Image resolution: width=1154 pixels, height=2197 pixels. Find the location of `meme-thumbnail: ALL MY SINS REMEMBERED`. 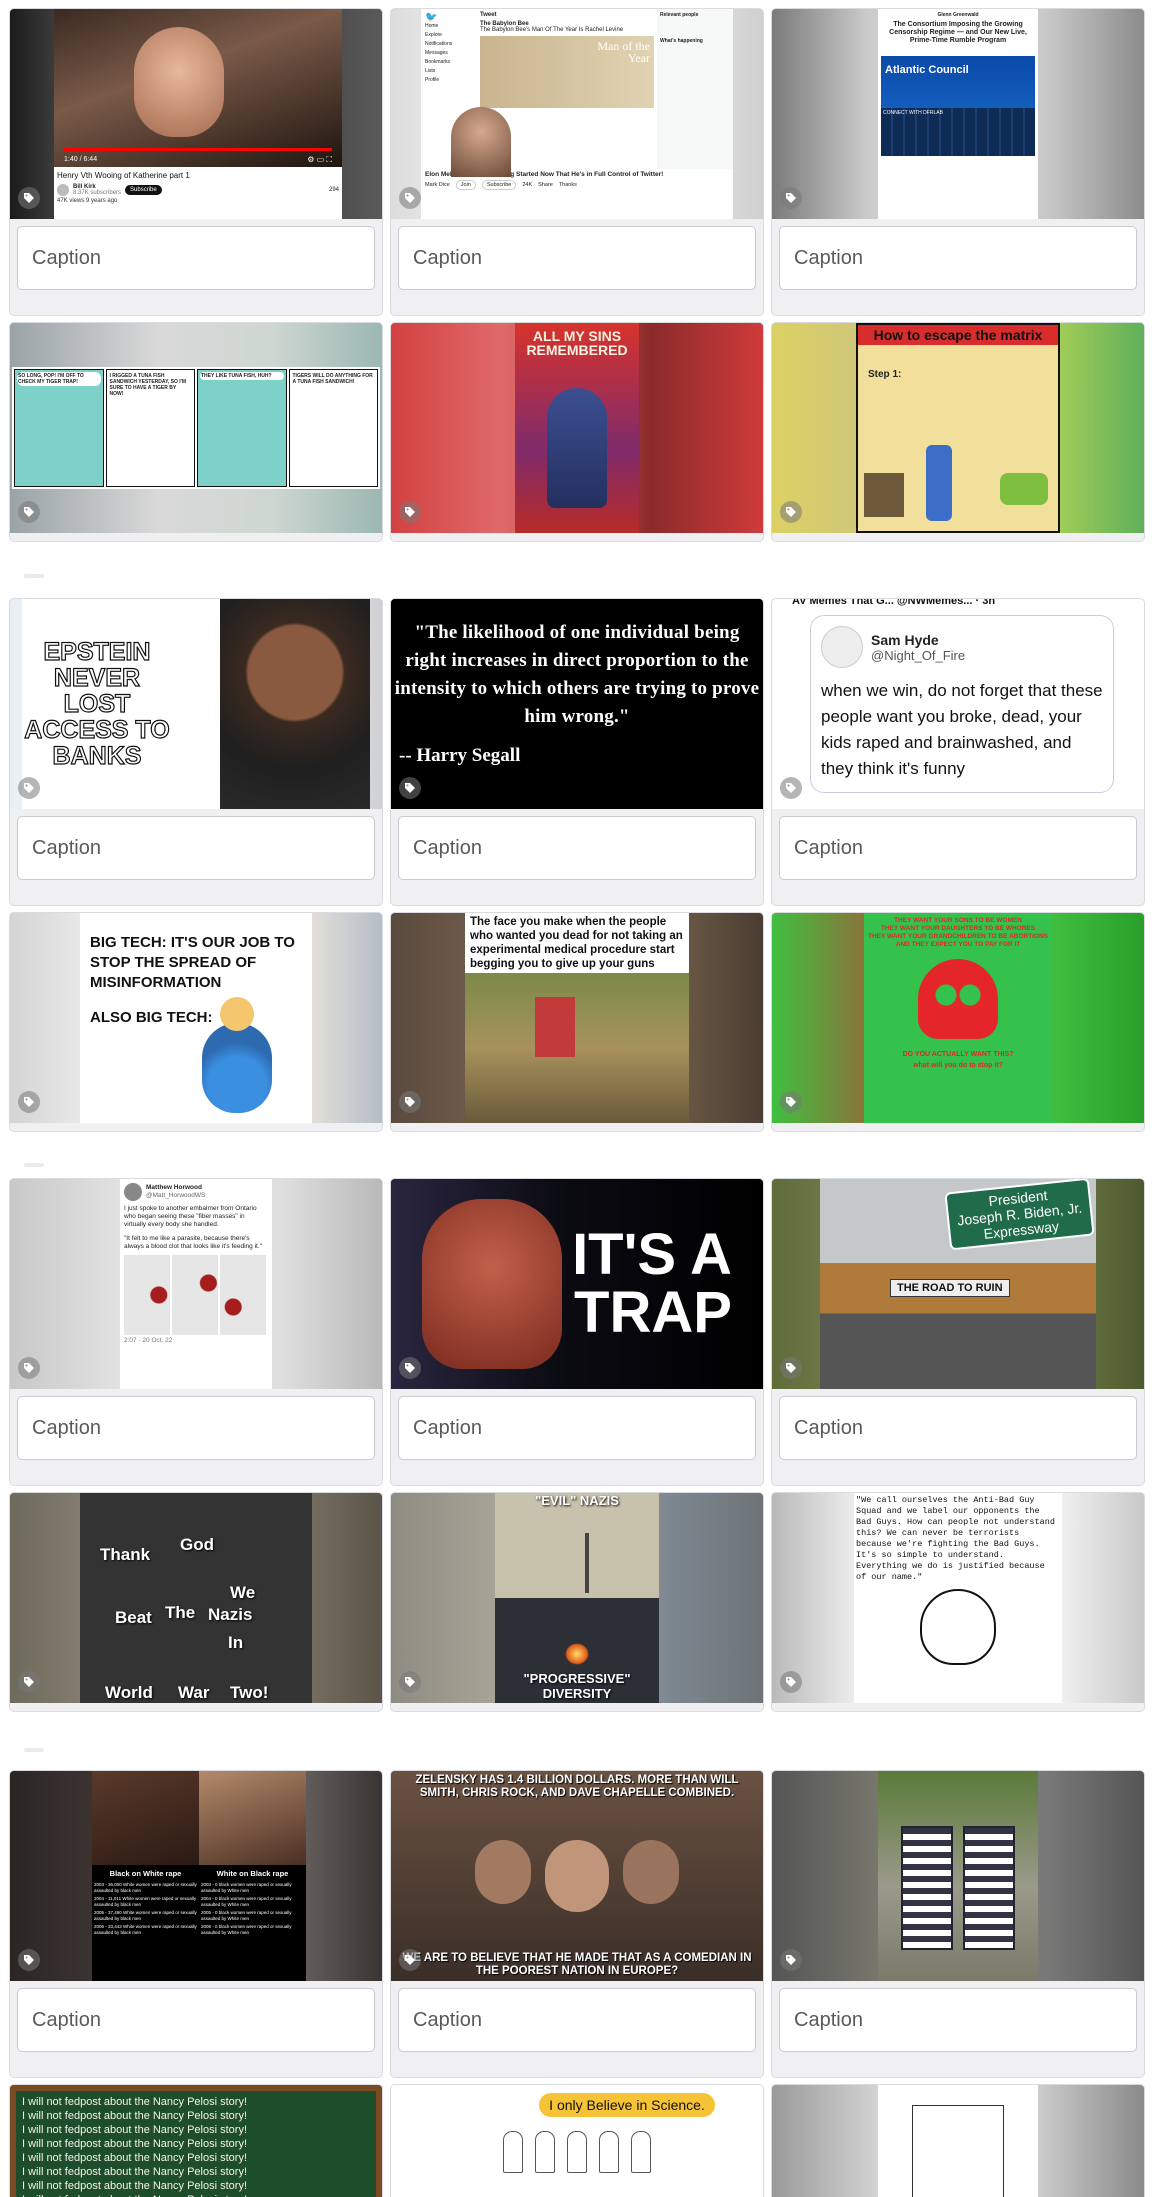

meme-thumbnail: ALL MY SINS REMEMBERED is located at coordinates (577, 428).